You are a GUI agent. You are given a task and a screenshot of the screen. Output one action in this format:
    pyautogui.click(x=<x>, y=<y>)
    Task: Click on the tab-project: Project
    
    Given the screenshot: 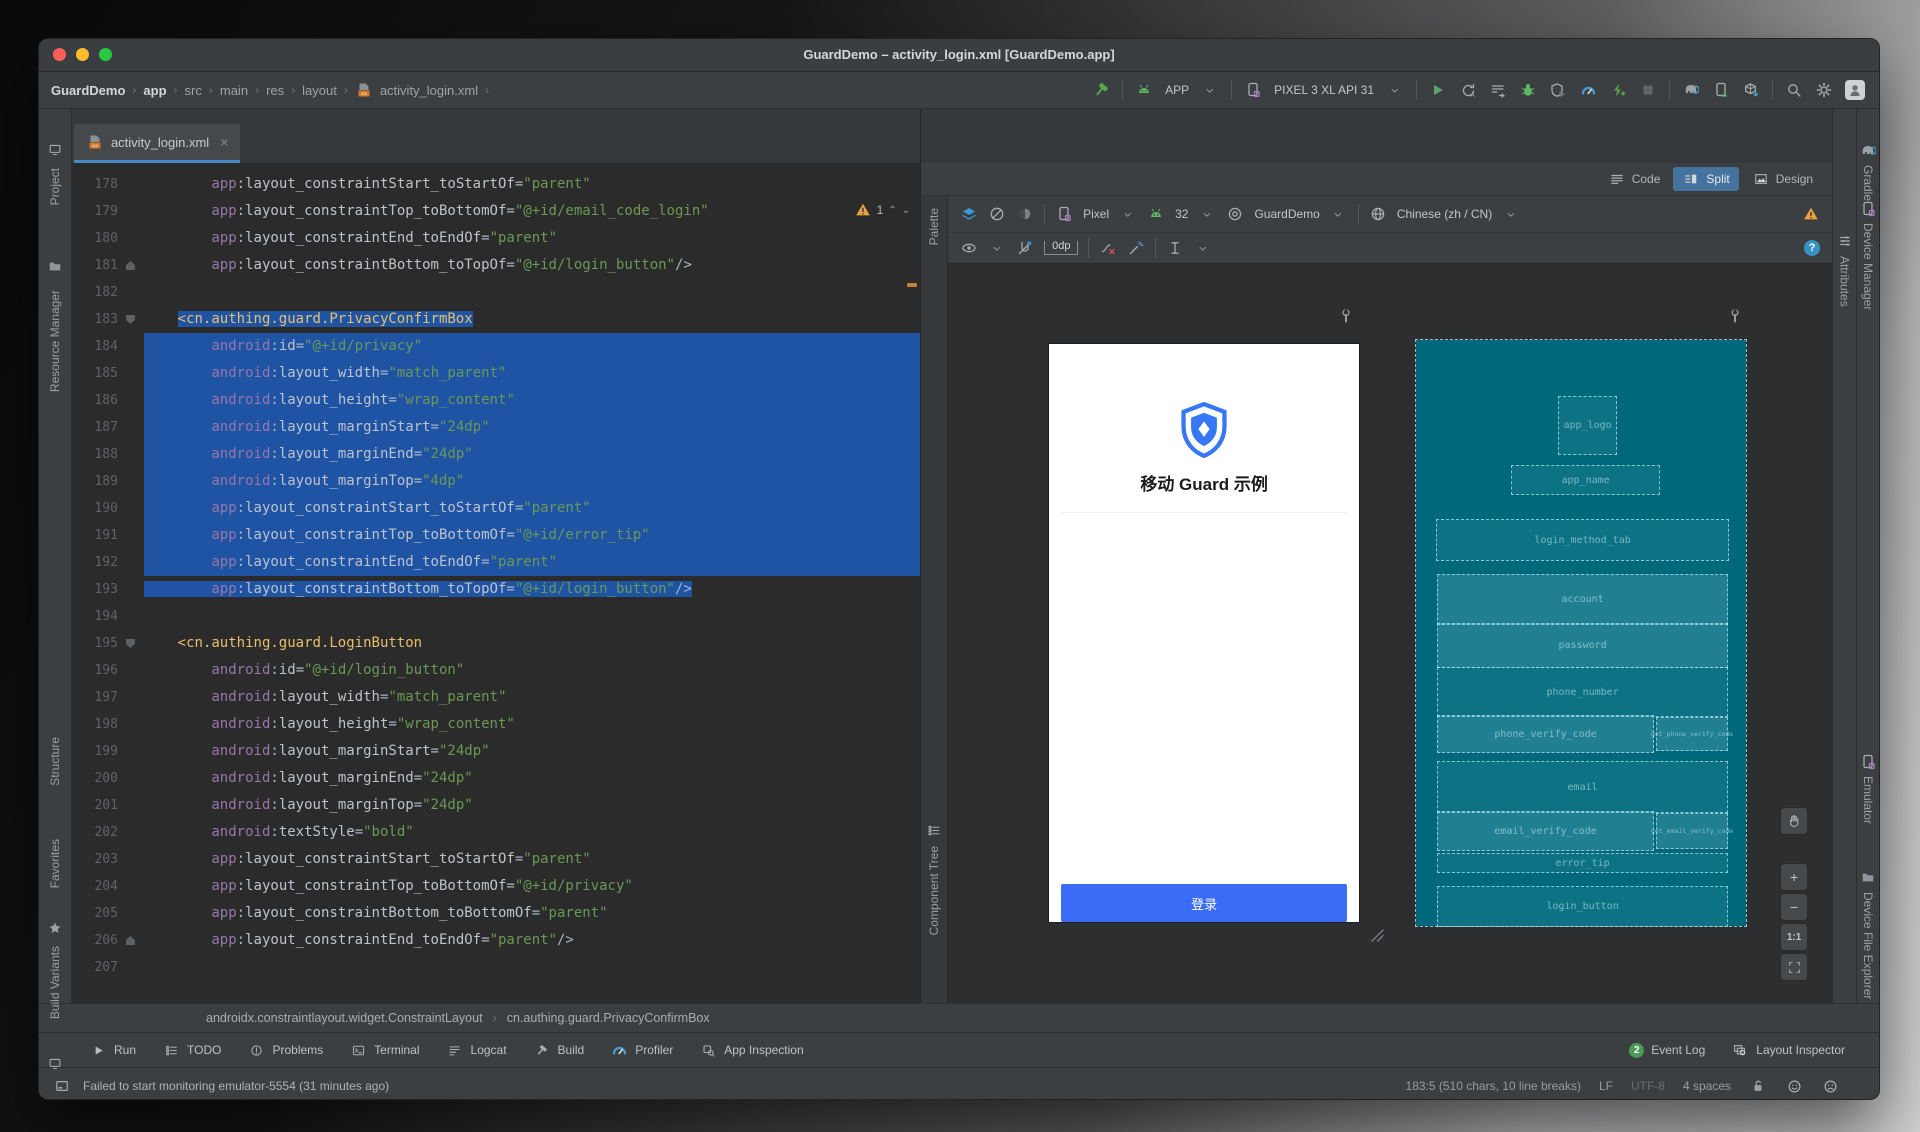 What is the action you would take?
    pyautogui.click(x=55, y=186)
    